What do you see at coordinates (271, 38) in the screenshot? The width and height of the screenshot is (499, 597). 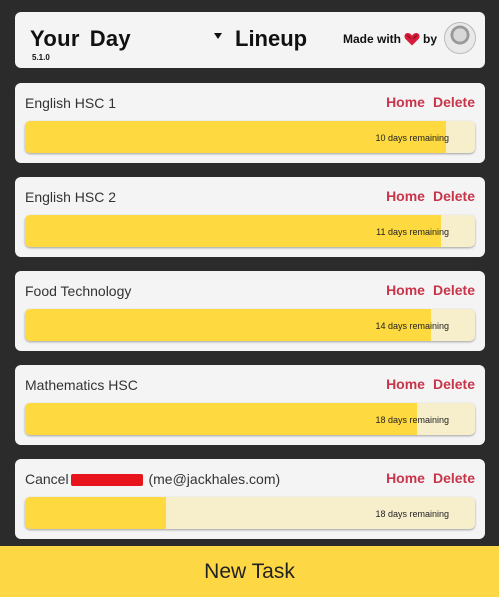 I see `title-lineup: Lineup` at bounding box center [271, 38].